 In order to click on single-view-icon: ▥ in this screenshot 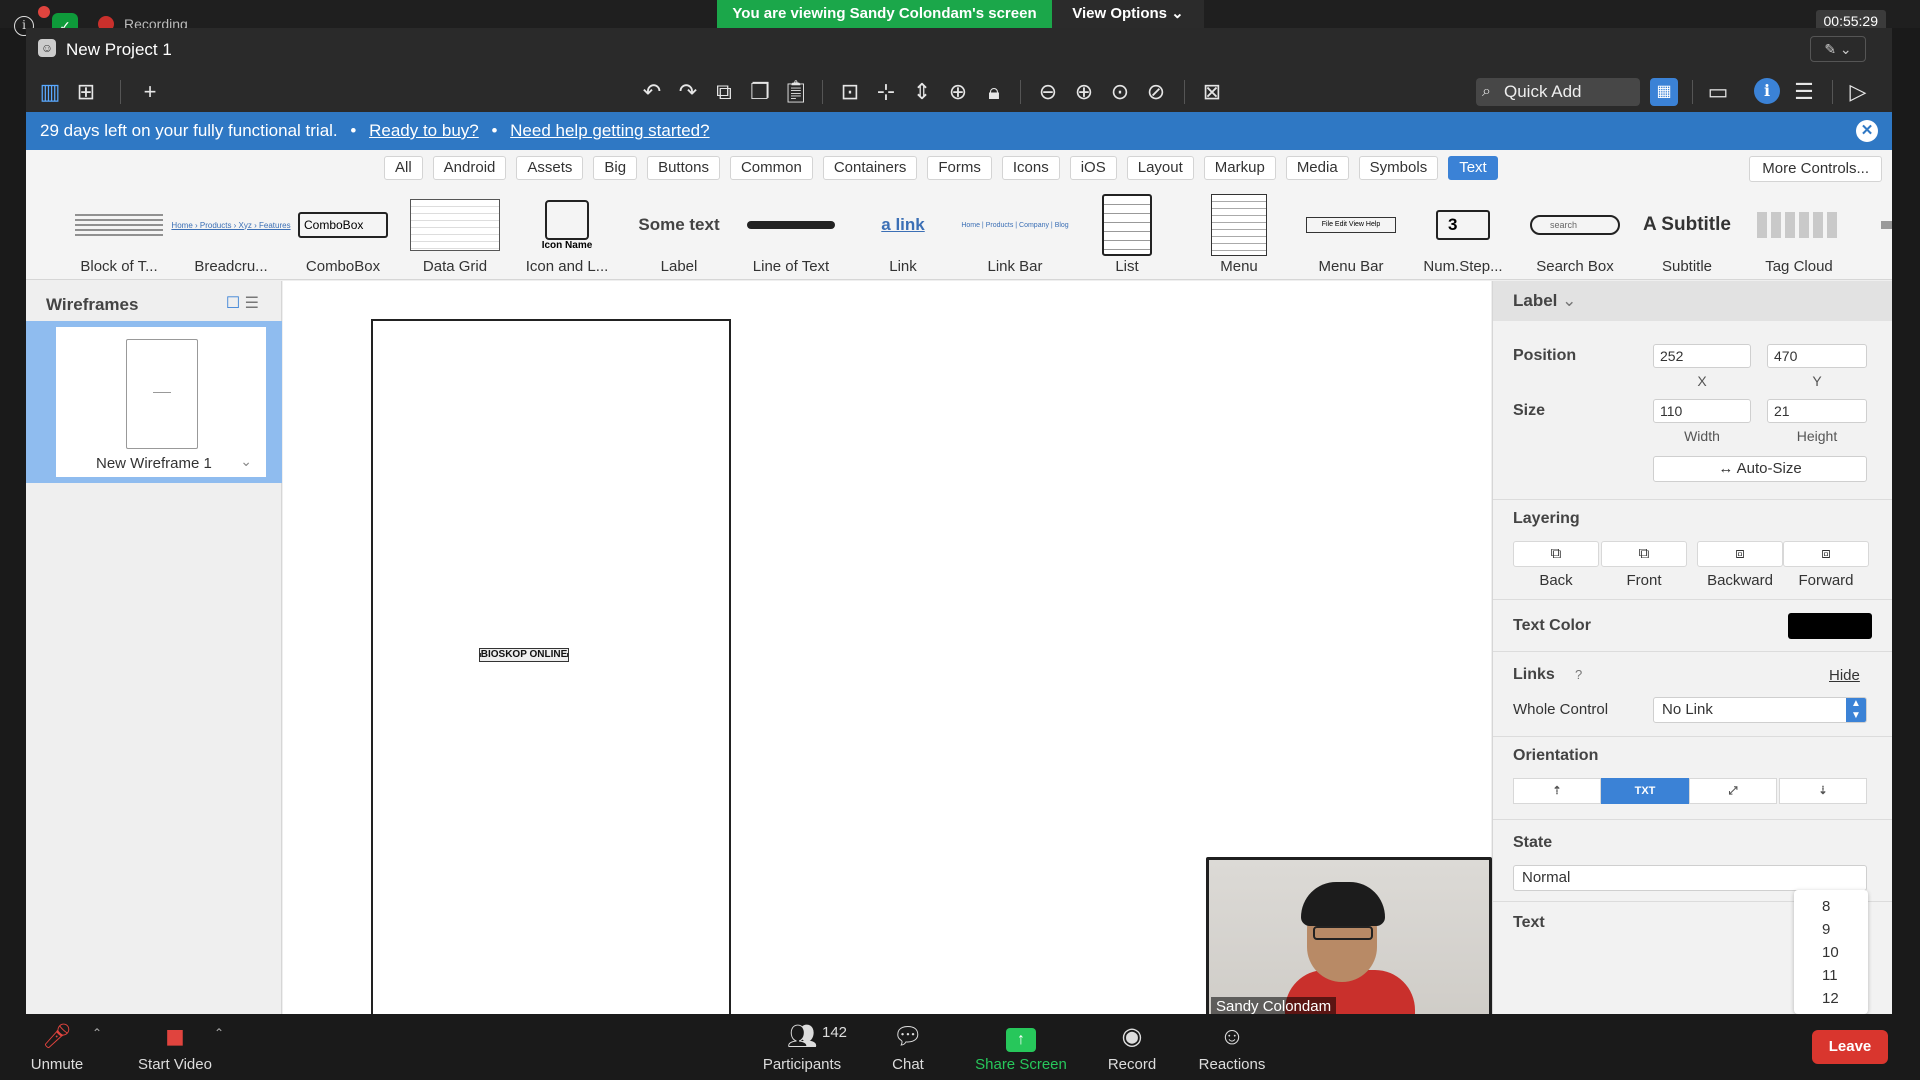, I will do `click(50, 92)`.